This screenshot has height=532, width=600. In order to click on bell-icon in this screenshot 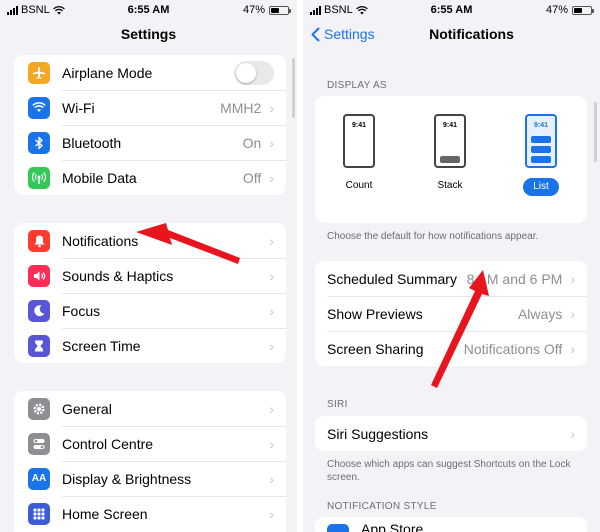, I will do `click(39, 240)`.